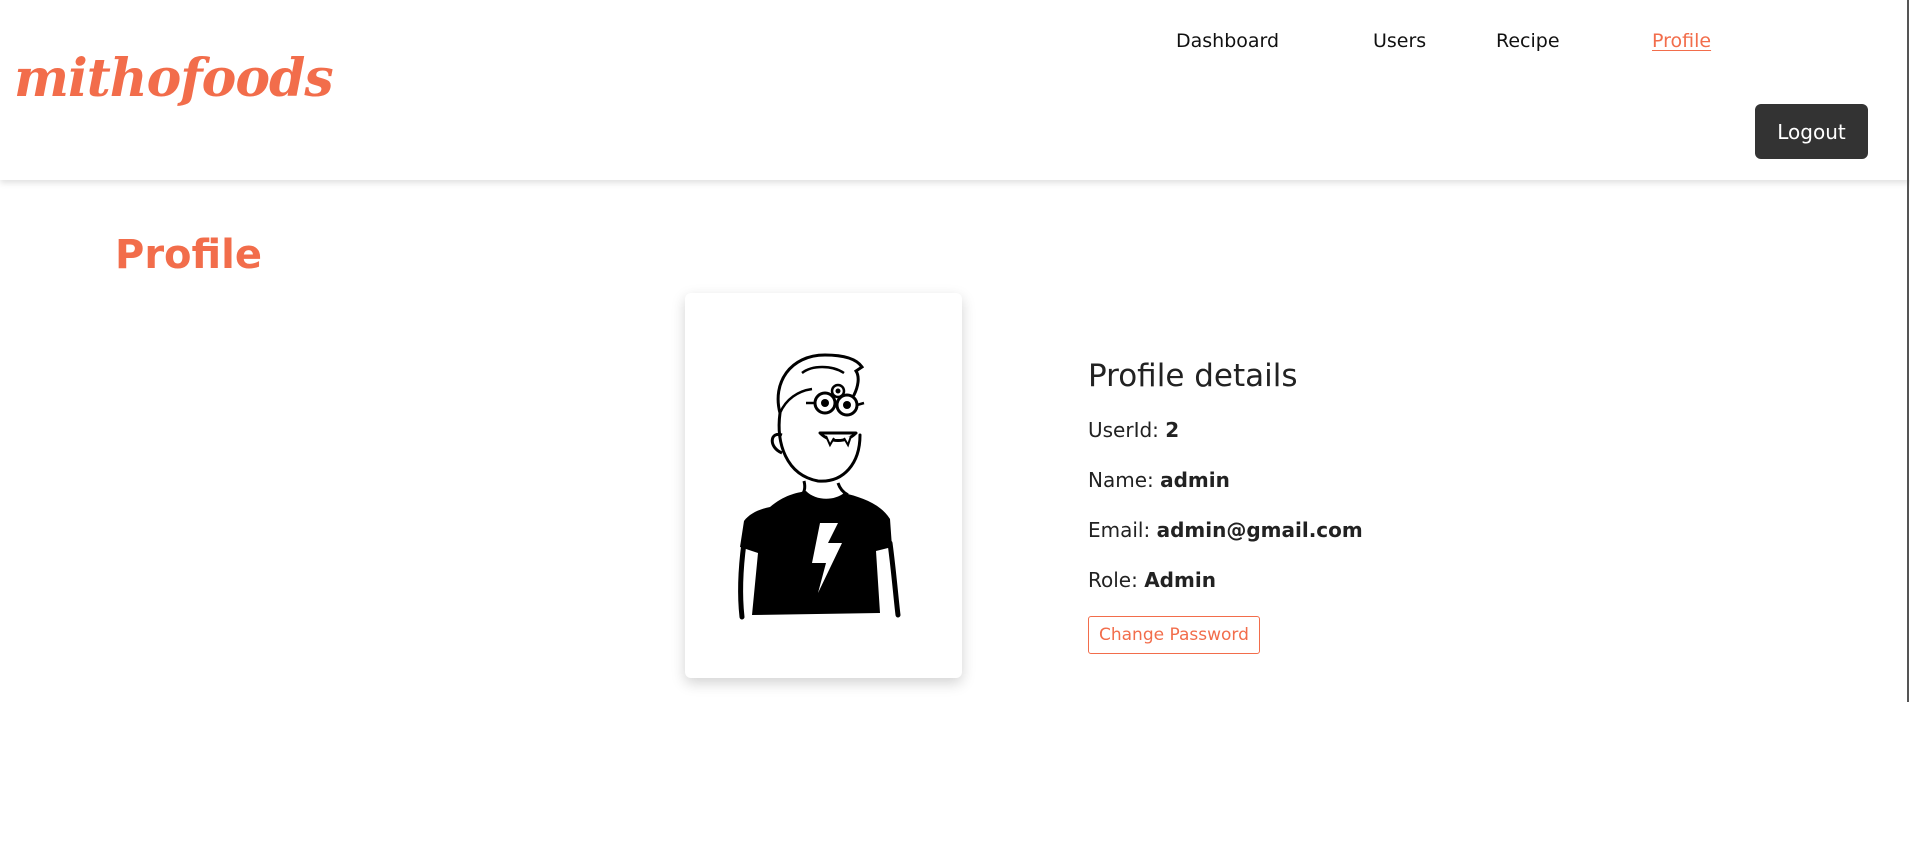 Image resolution: width=1910 pixels, height=863 pixels. Describe the element at coordinates (174, 78) in the screenshot. I see `brand-logo: mithofoods` at that location.